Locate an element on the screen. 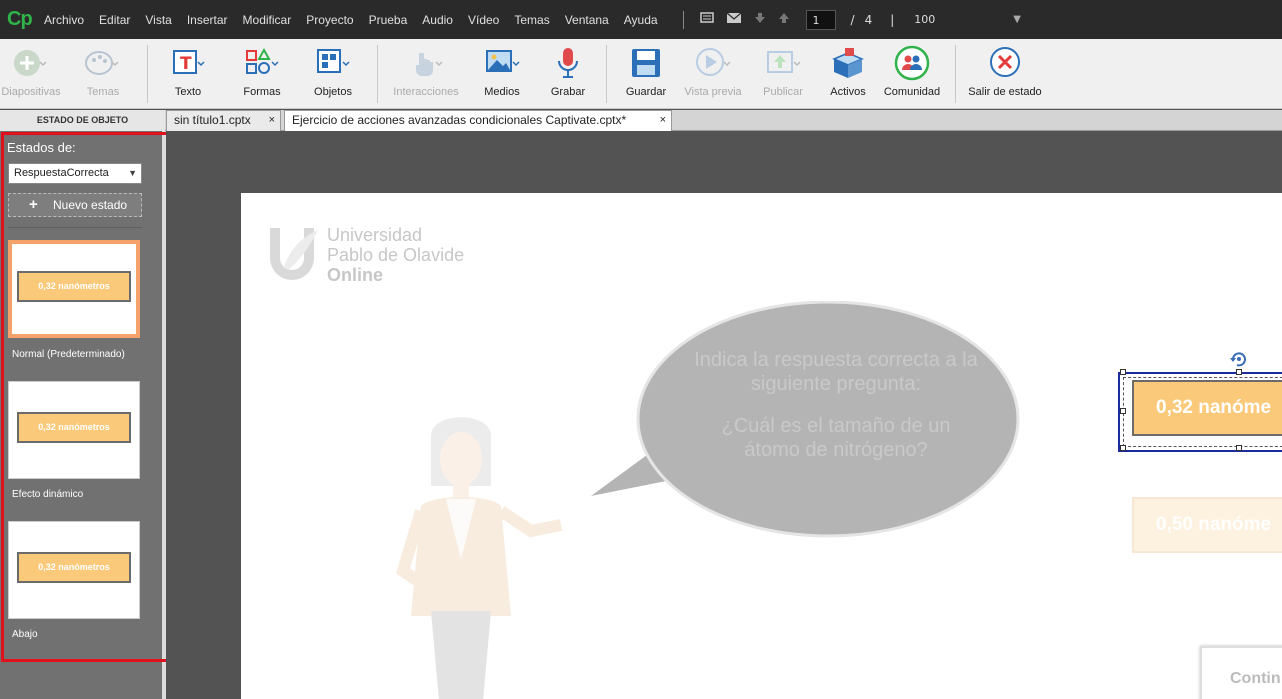 The height and width of the screenshot is (699, 1282). menu-prueba: Prueba is located at coordinates (388, 20).